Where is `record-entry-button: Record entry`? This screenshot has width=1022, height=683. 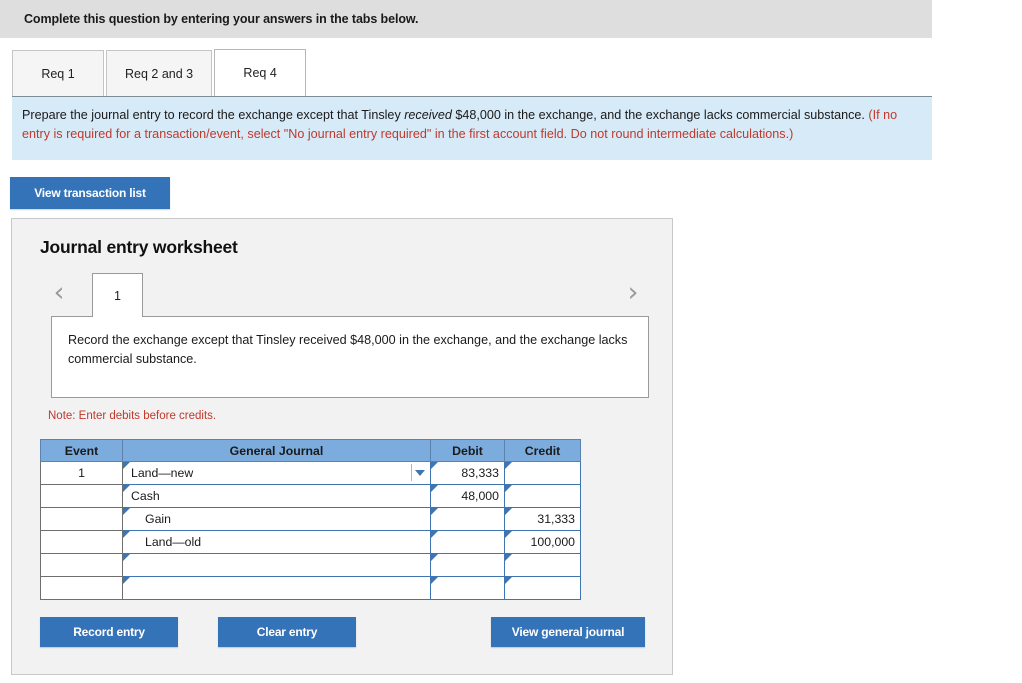
record-entry-button: Record entry is located at coordinates (109, 632).